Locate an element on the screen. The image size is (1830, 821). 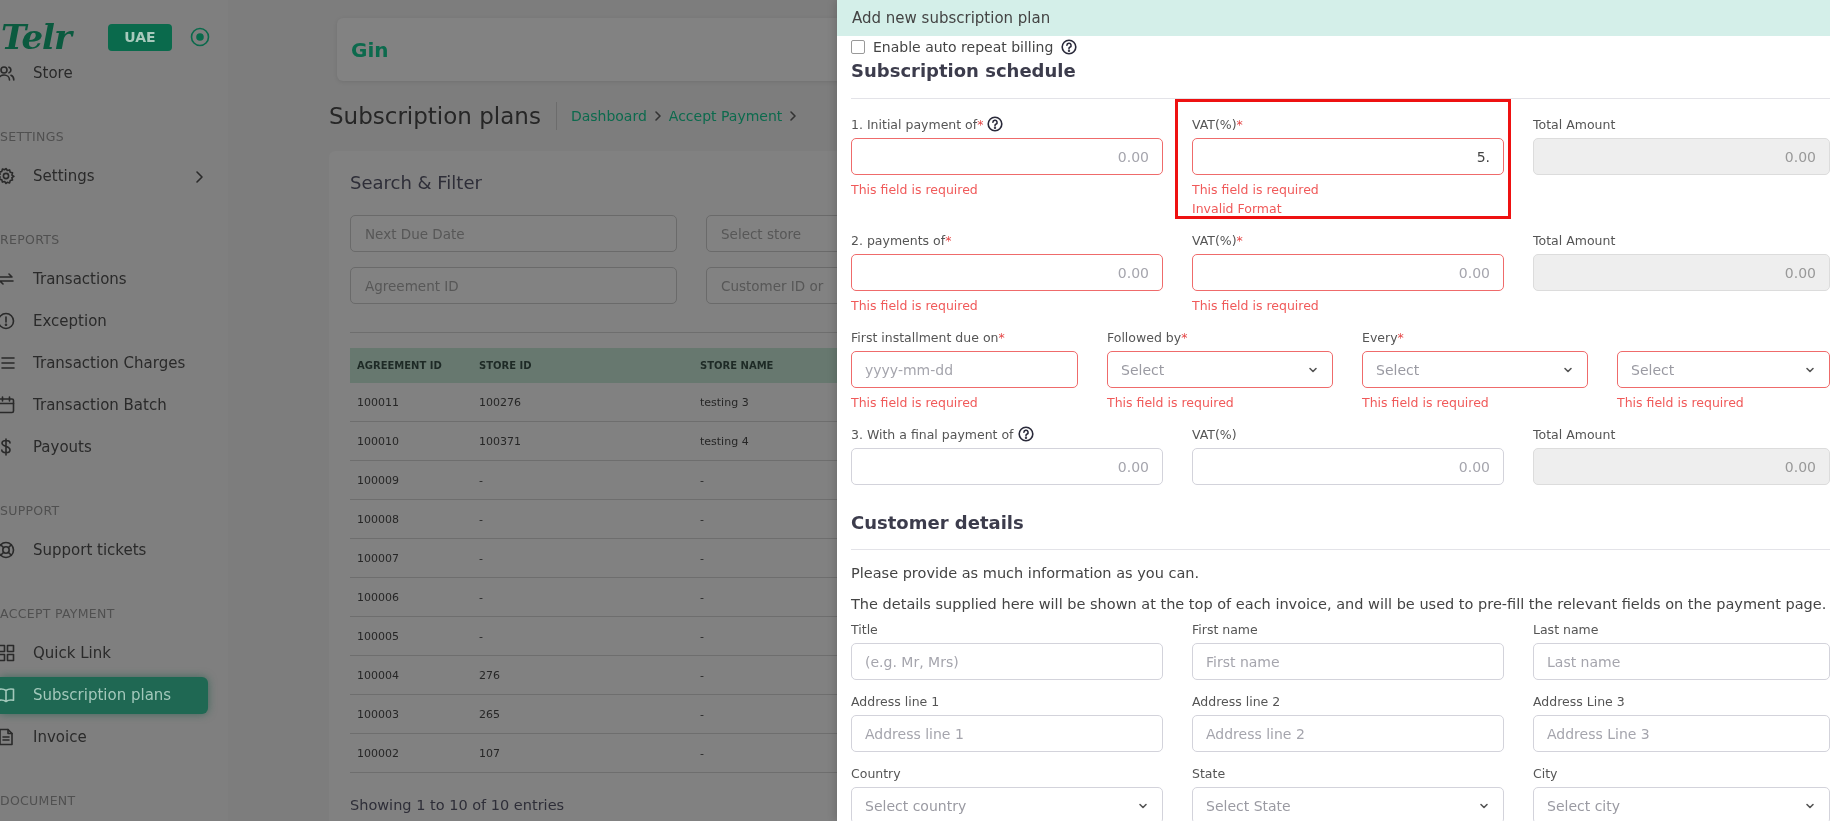
drawer-title: Add new subscription plan is located at coordinates (1333, 18).